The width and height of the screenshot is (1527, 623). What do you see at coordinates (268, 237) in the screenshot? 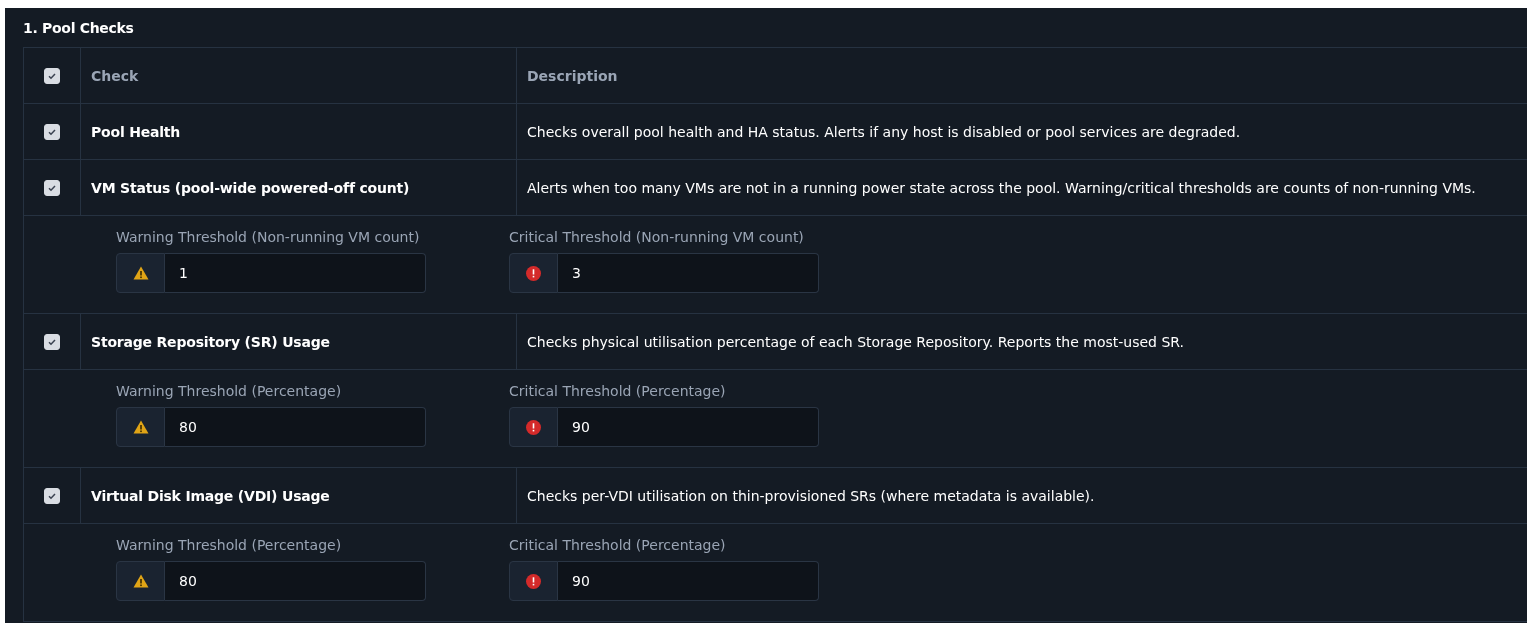
I see `threshold-label: Warning Threshold (Non-running VM count)` at bounding box center [268, 237].